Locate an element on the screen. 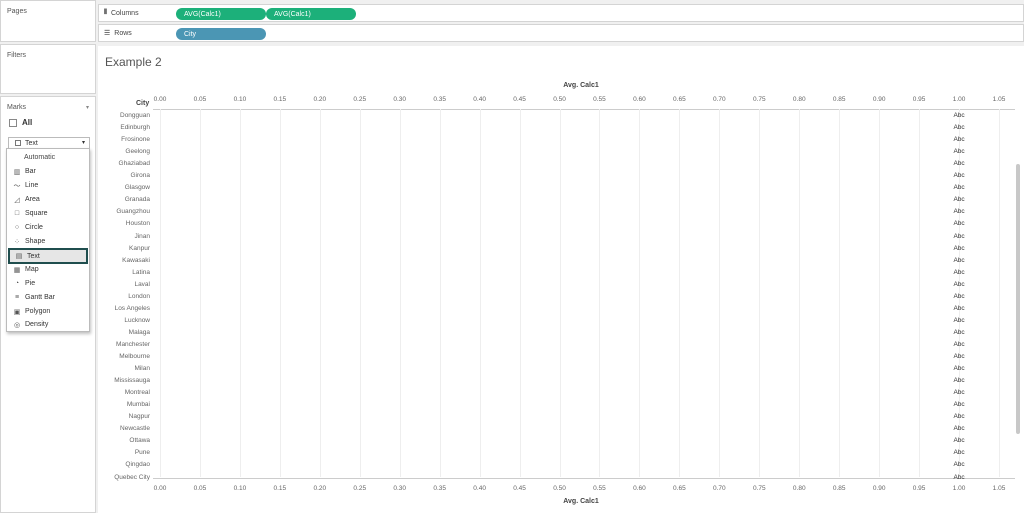 The height and width of the screenshot is (513, 1024). city-label: Dongguan is located at coordinates (135, 115).